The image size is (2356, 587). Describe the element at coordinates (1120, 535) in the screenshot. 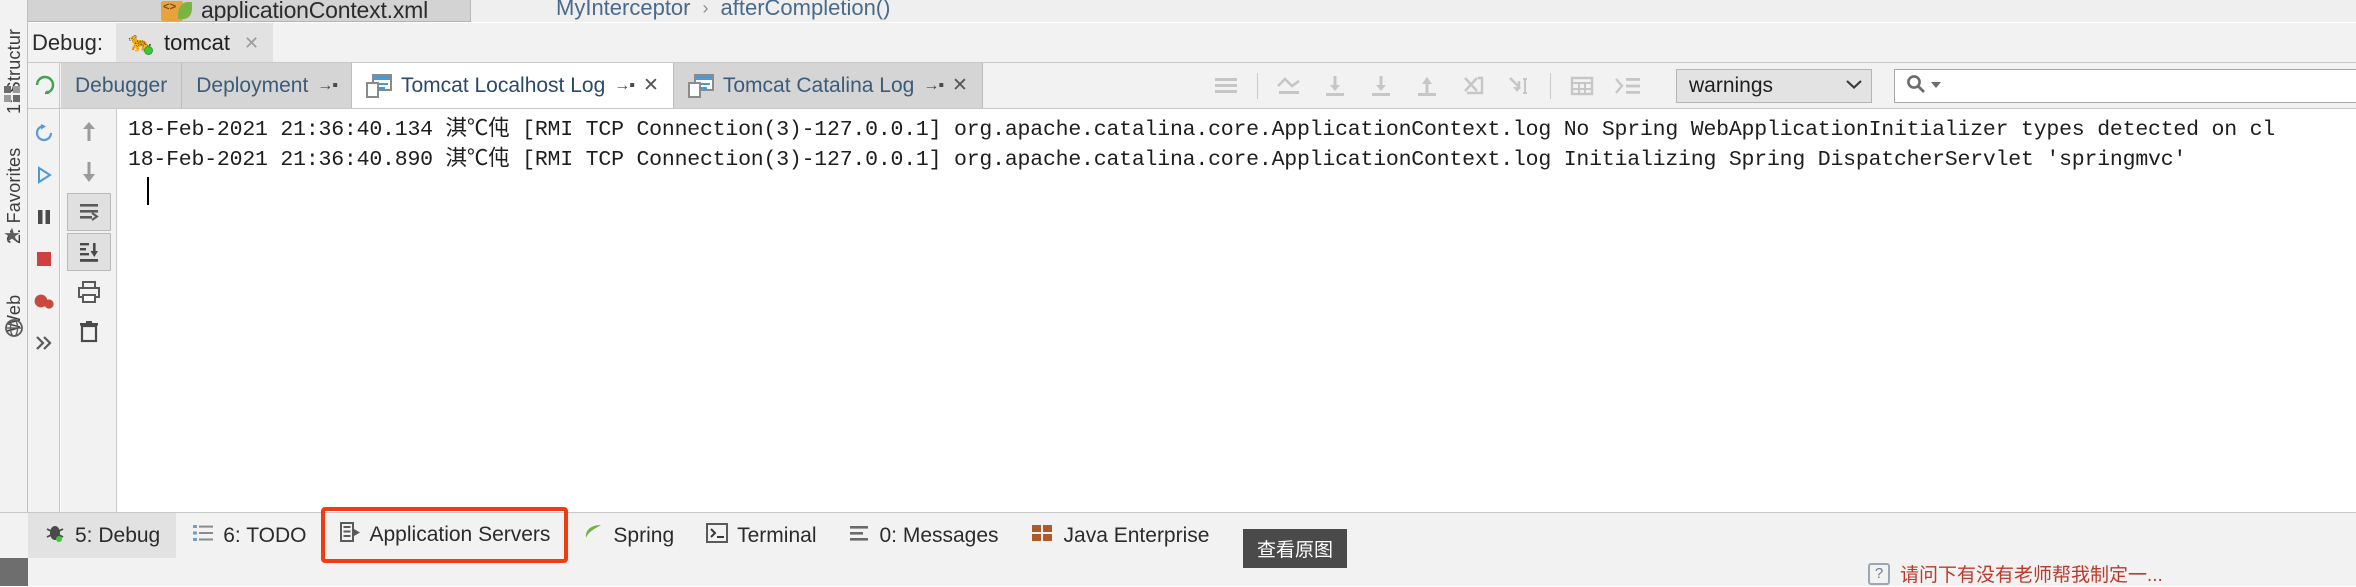

I see `bottom-bar-item-java-enterprise: Java Enterprise` at that location.